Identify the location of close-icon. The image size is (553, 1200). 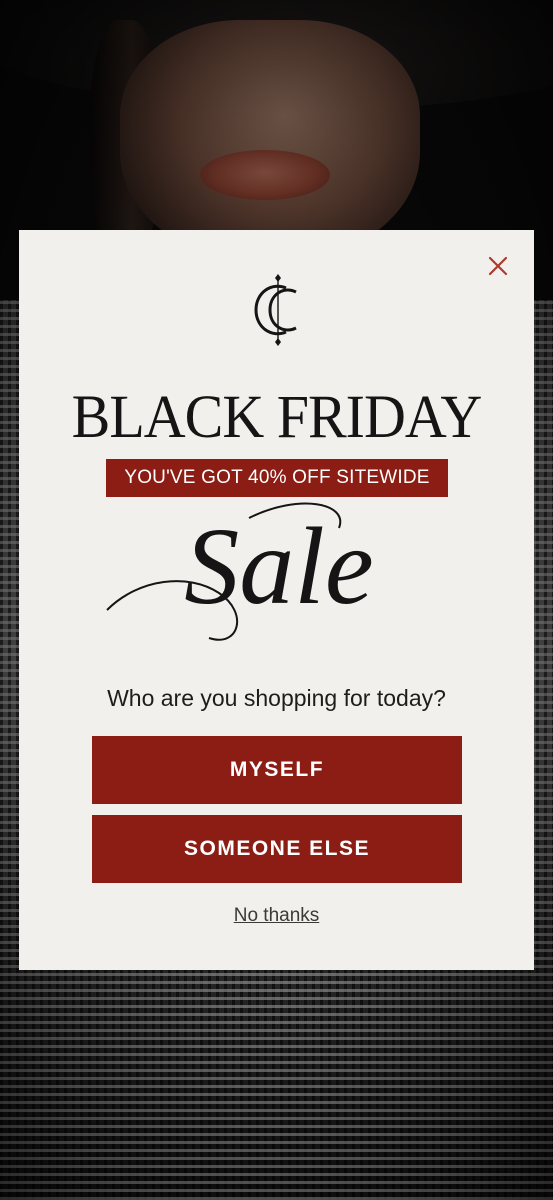
(498, 266).